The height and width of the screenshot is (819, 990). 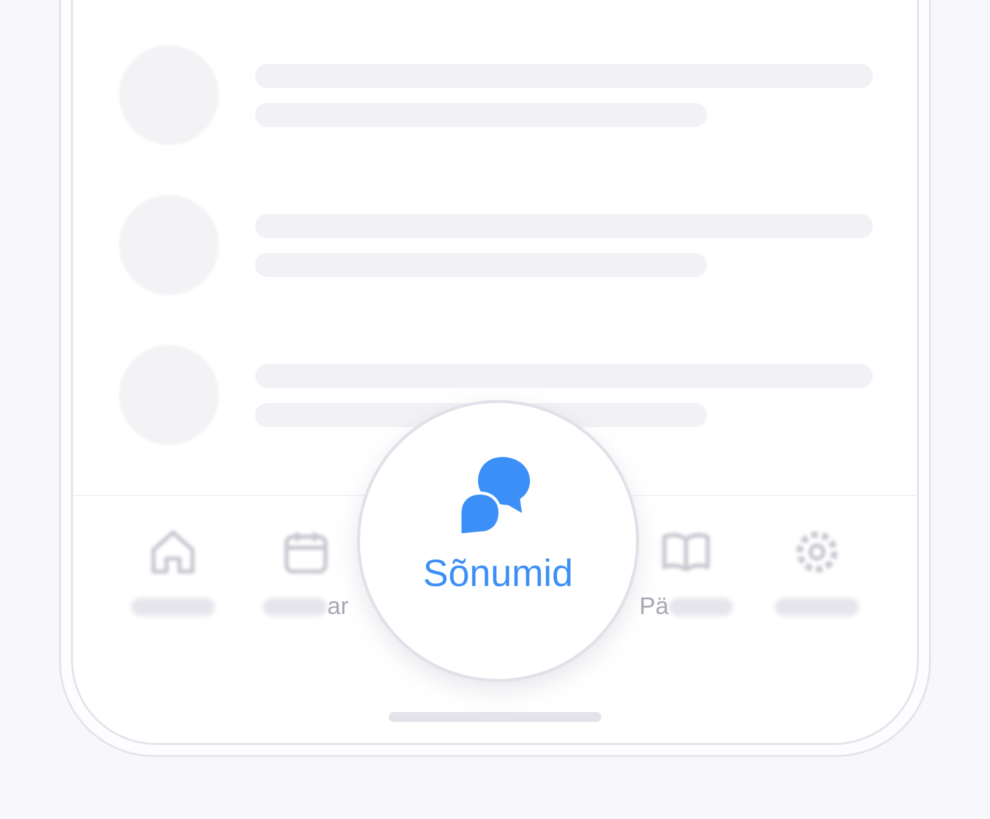 What do you see at coordinates (306, 574) in the screenshot?
I see `tab: ar` at bounding box center [306, 574].